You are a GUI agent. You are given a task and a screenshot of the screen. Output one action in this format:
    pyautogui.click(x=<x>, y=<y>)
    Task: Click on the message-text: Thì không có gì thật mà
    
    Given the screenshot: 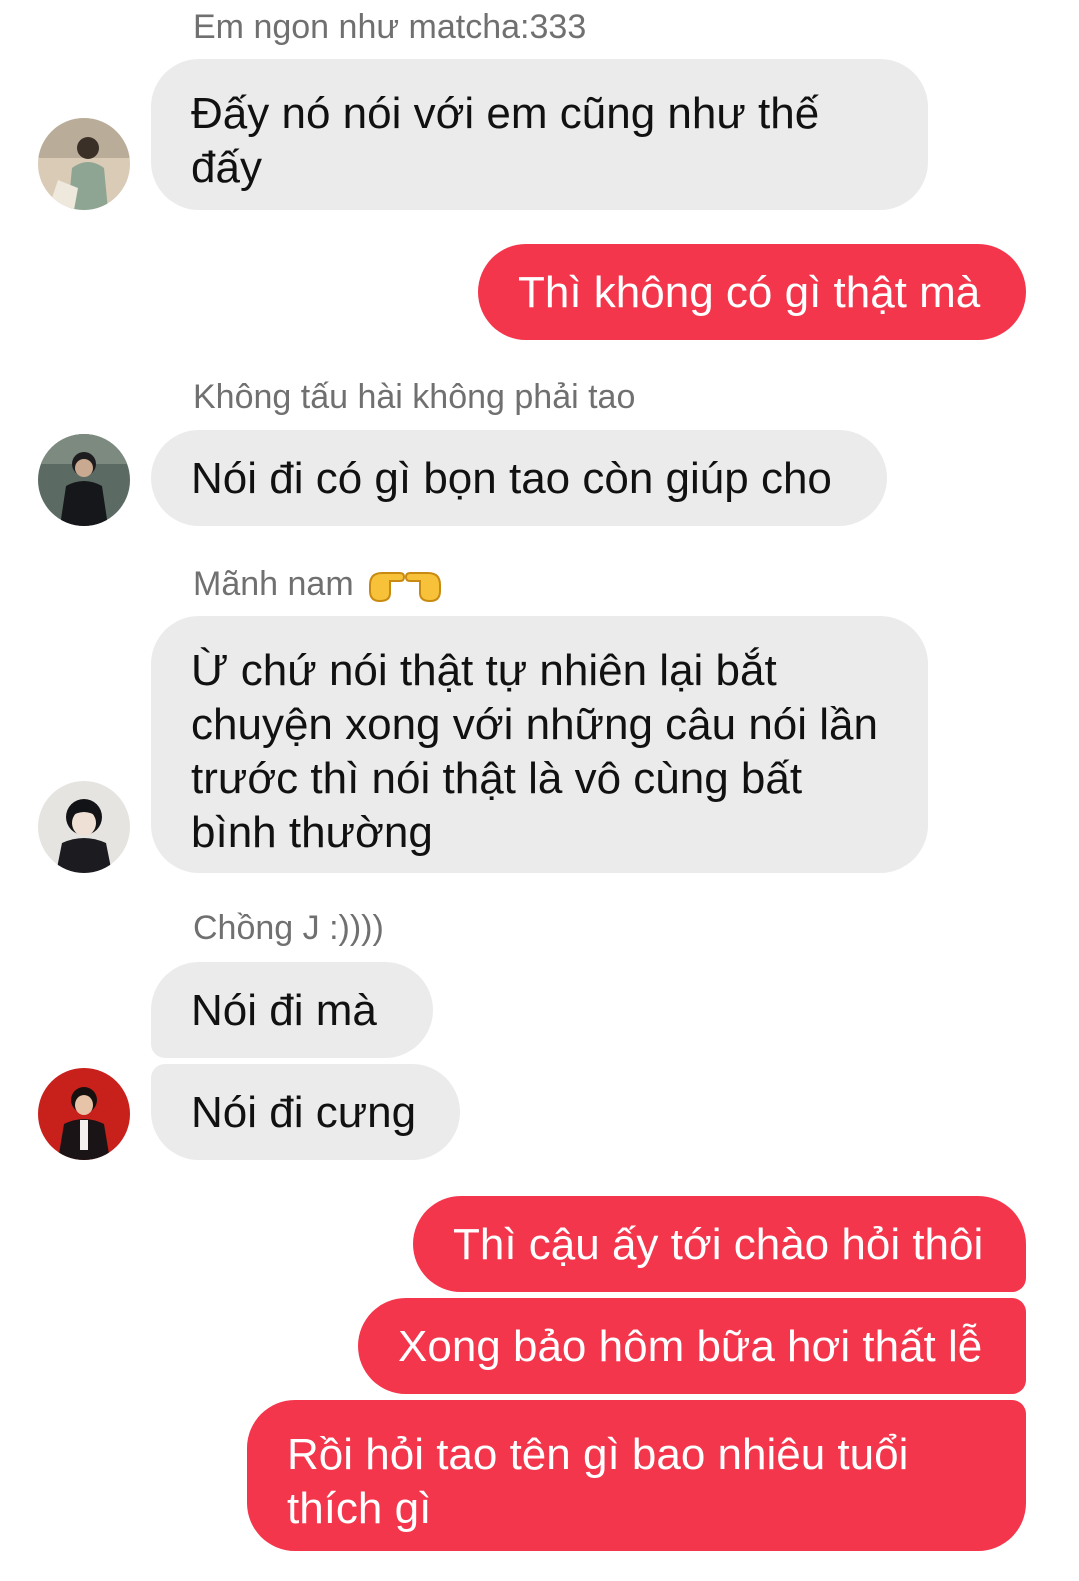 What is the action you would take?
    pyautogui.click(x=749, y=292)
    